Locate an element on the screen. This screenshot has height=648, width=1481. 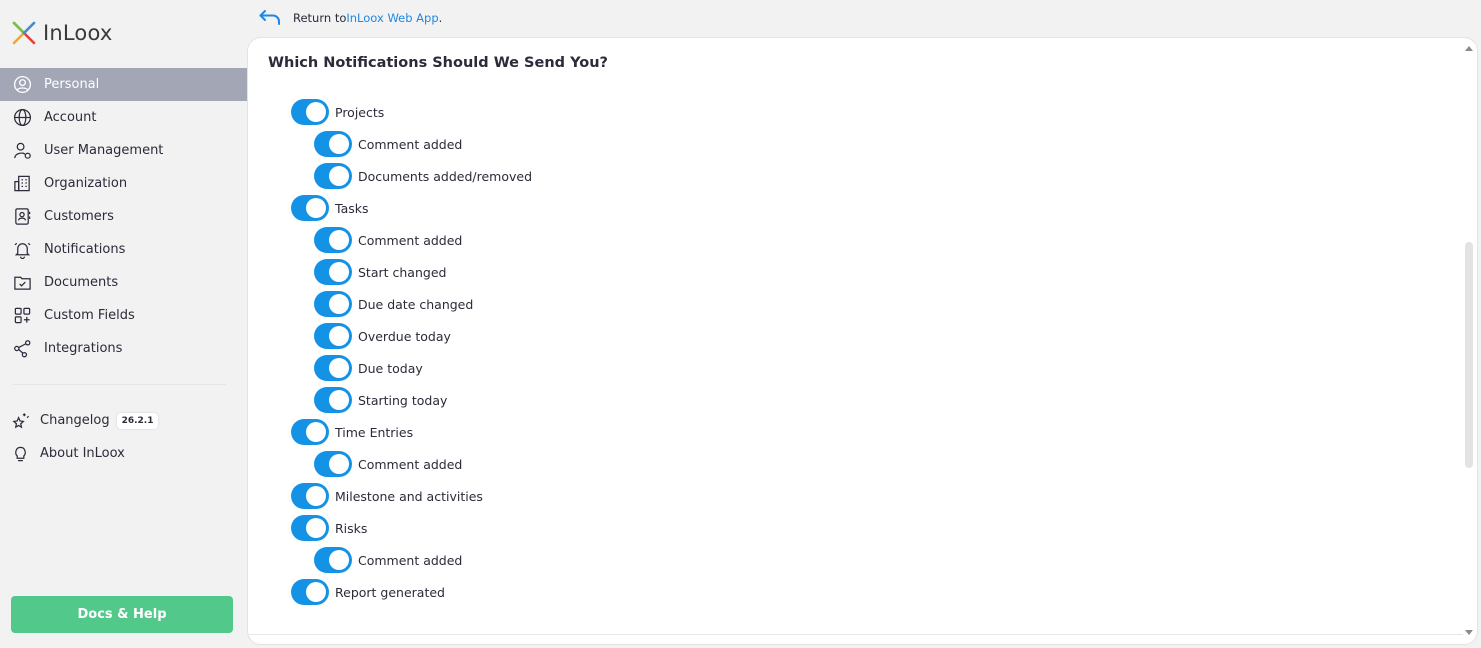
return-web-app-link: InLoox Web App is located at coordinates (392, 18).